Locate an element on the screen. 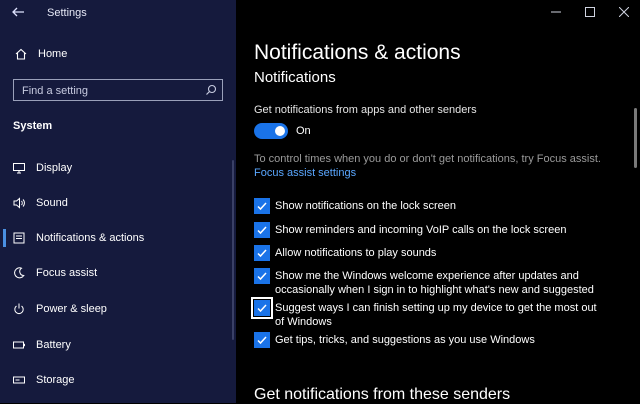  checkbox-label: Allow notifications to play sounds is located at coordinates (356, 253).